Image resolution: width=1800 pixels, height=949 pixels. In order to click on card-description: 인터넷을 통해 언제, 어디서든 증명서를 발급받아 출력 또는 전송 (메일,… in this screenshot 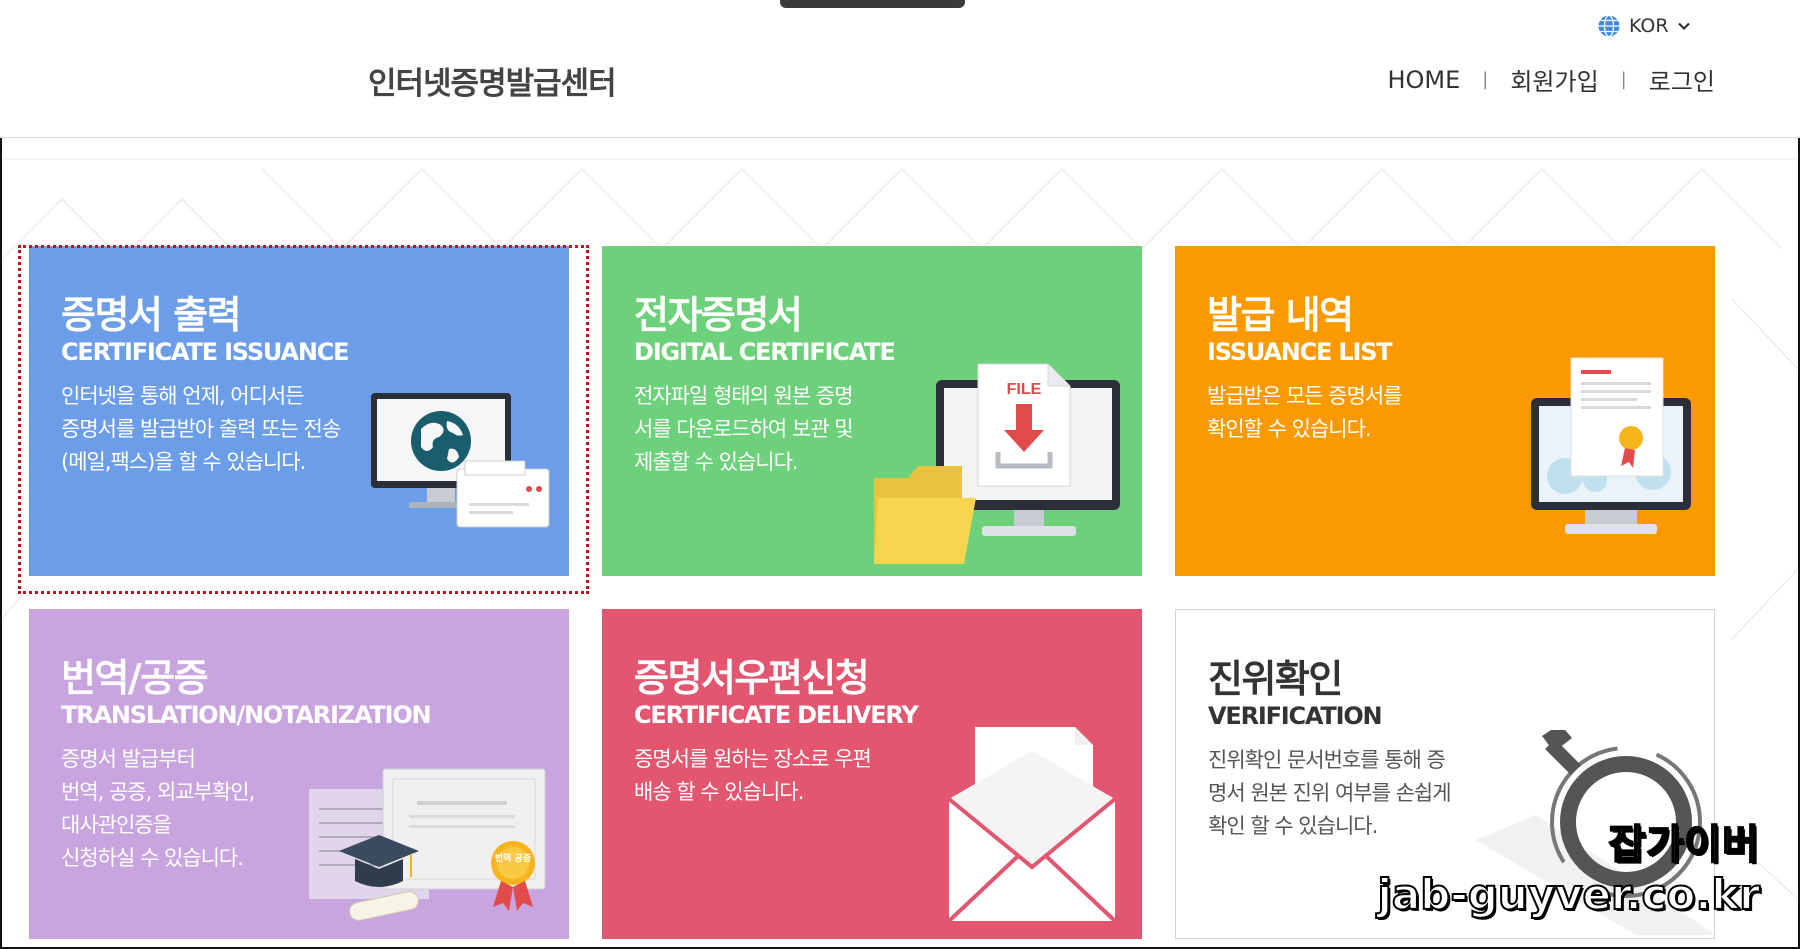, I will do `click(201, 429)`.